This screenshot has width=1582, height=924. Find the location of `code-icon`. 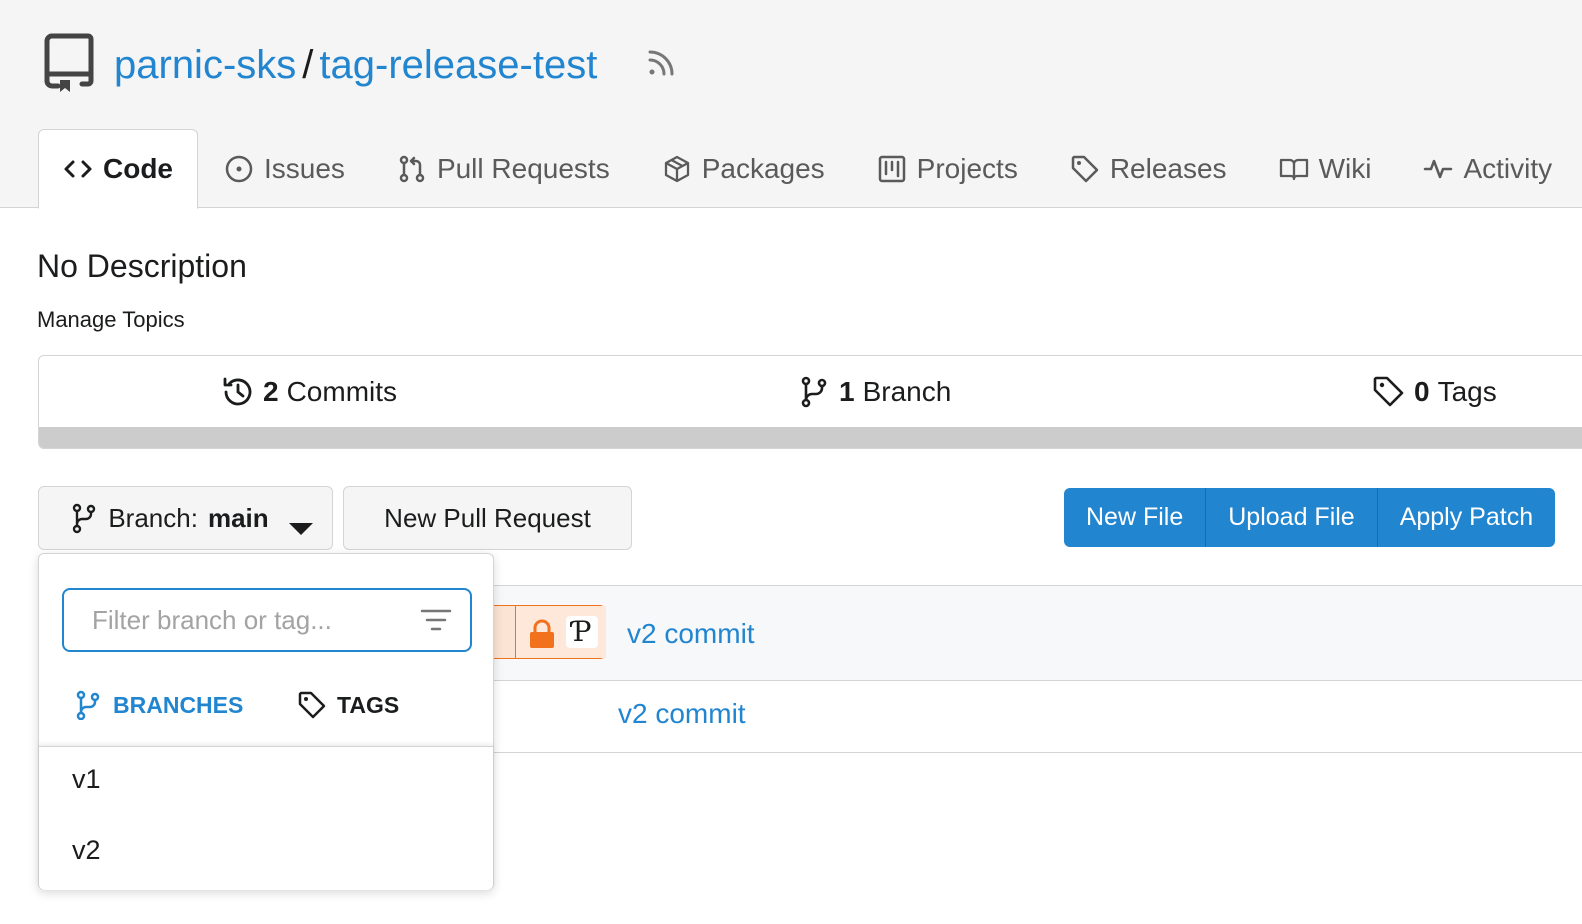

code-icon is located at coordinates (78, 169).